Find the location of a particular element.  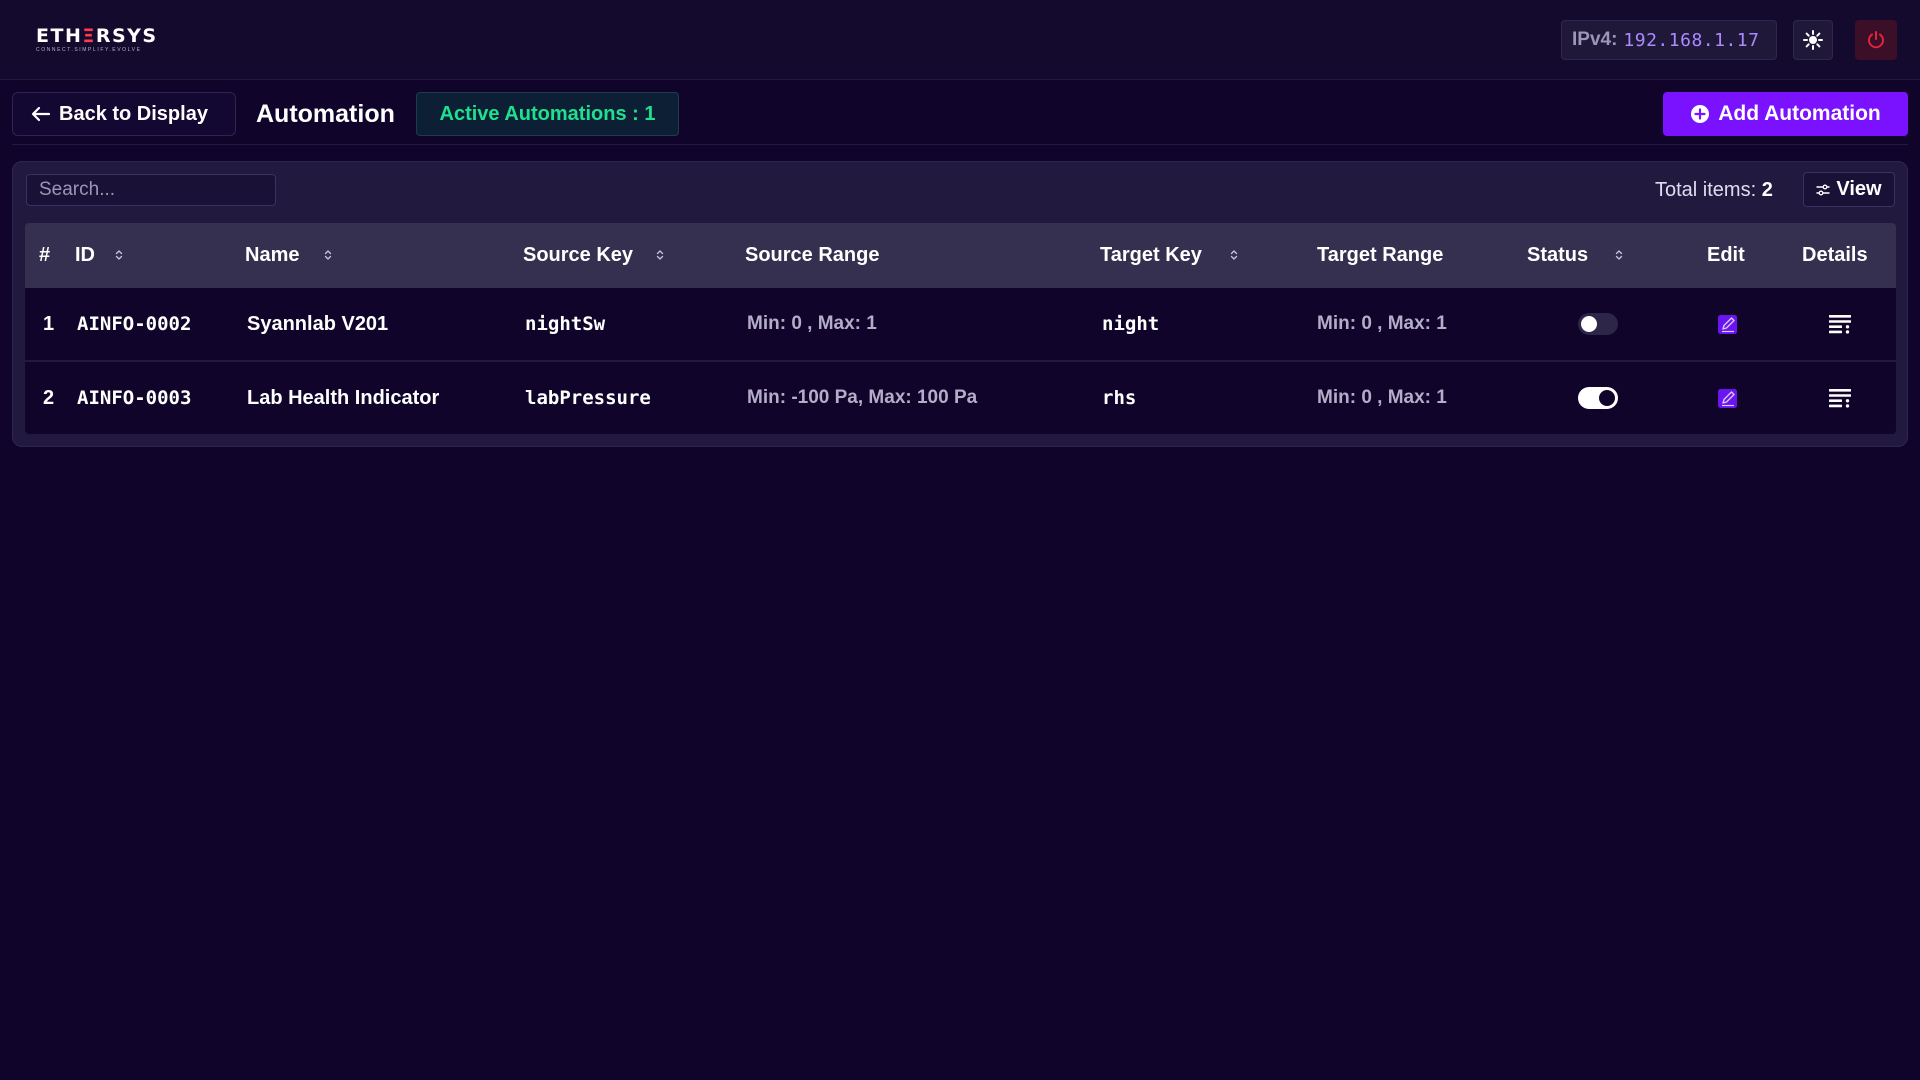

row-name: Lab Health Indicator is located at coordinates (343, 398).